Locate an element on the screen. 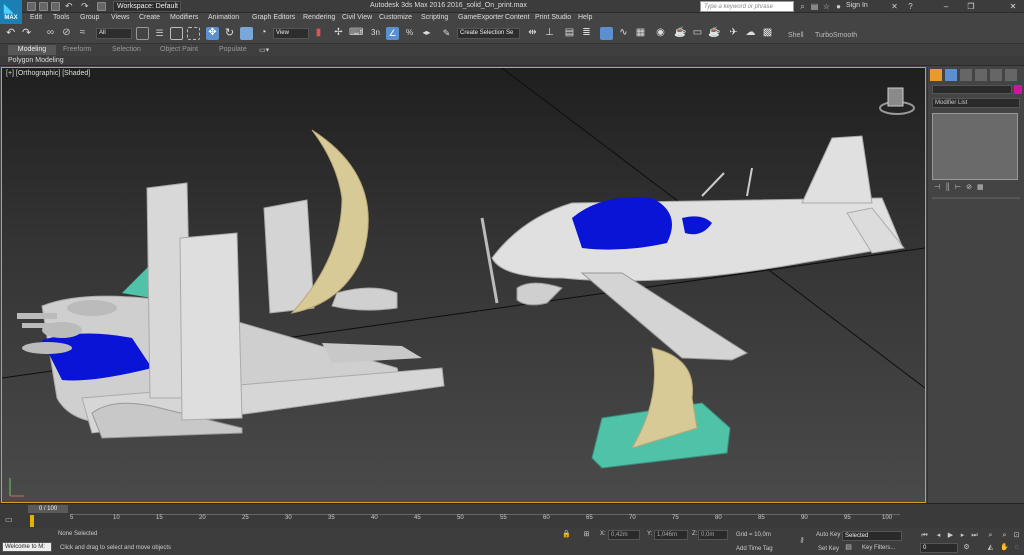 This screenshot has width=1024, height=555. go-to-end-icon: ⏭ is located at coordinates (974, 535).